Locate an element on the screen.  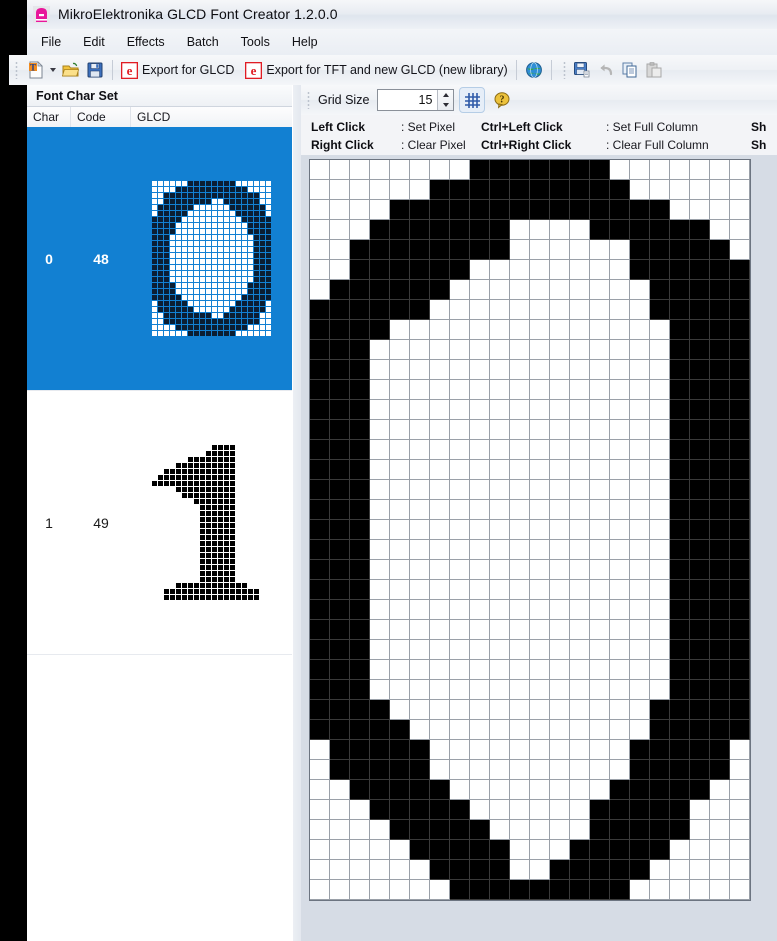
new-font-button: T is located at coordinates (41, 70).